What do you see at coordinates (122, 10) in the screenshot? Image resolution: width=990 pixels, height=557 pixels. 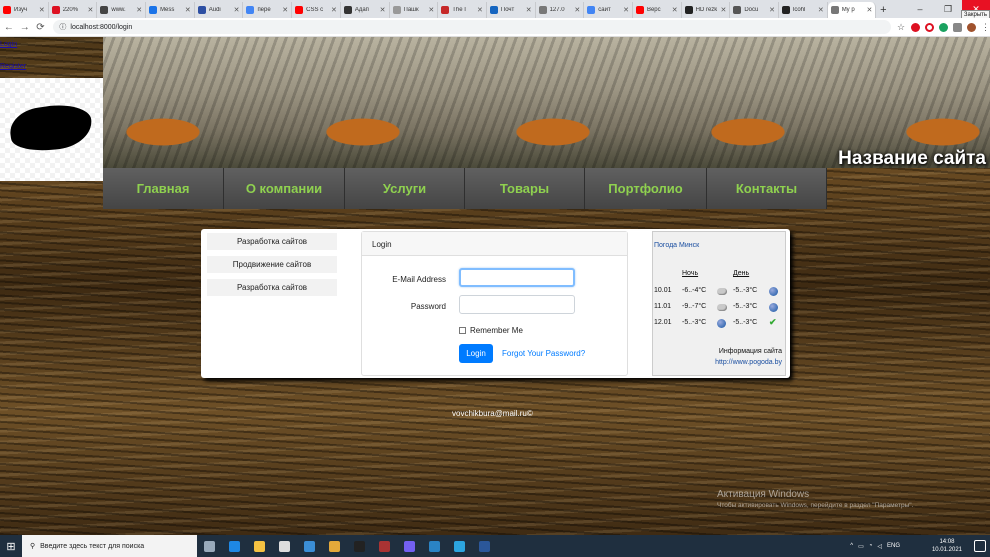 I see `browser-tab: www. ✕` at bounding box center [122, 10].